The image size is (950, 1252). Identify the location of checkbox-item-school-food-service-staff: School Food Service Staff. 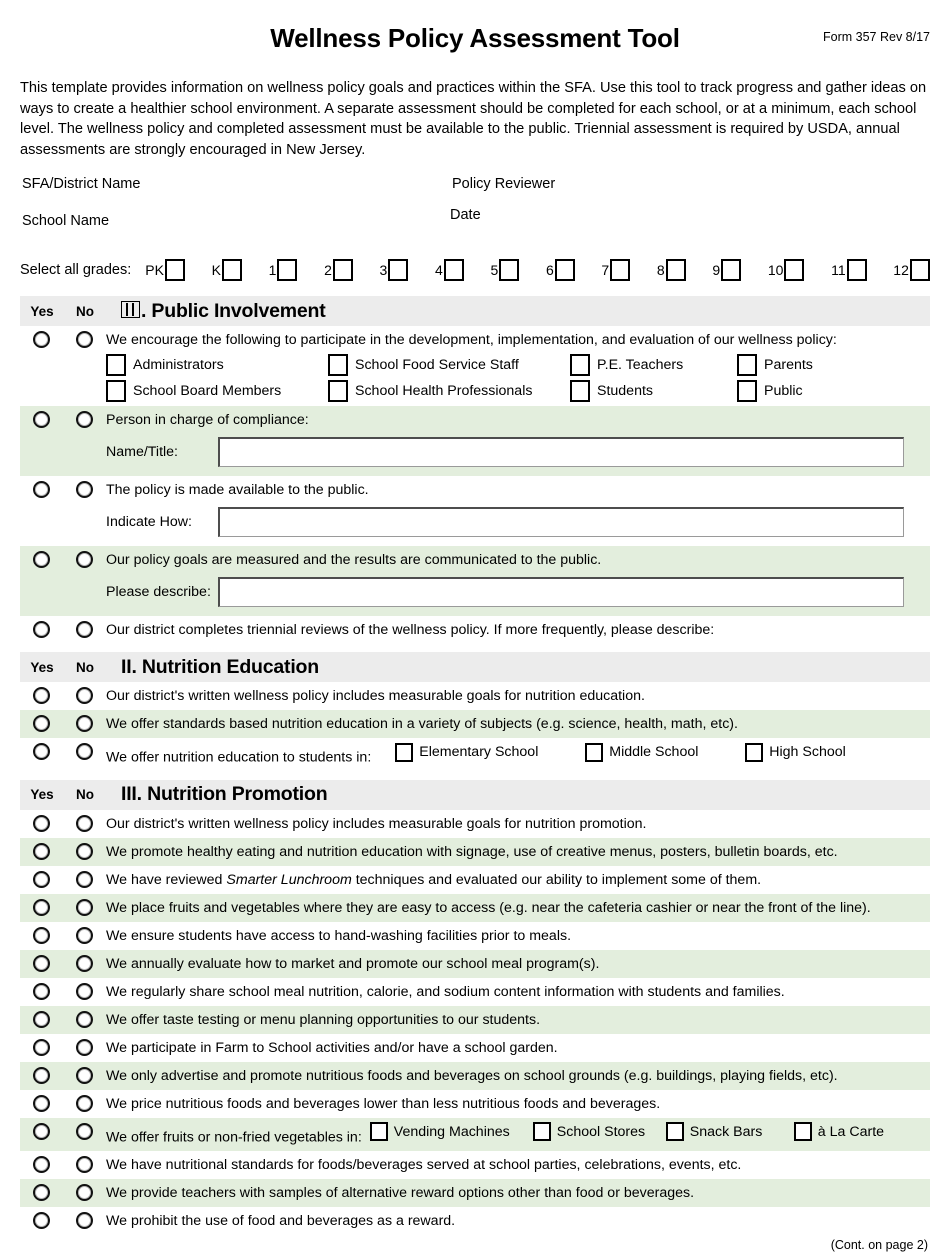
(449, 365).